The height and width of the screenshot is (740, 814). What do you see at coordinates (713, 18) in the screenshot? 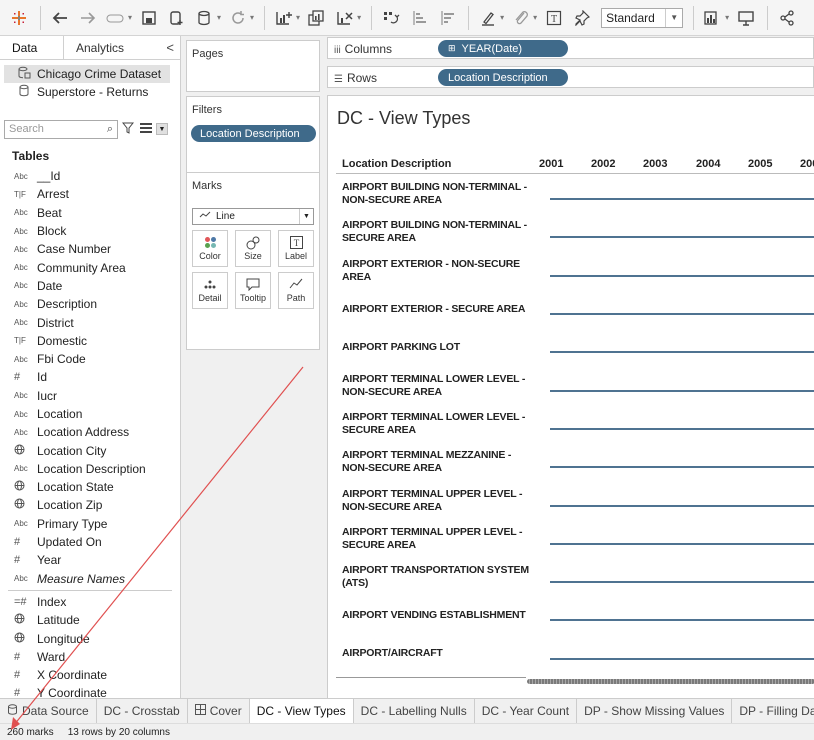
I see `show-me-icon` at bounding box center [713, 18].